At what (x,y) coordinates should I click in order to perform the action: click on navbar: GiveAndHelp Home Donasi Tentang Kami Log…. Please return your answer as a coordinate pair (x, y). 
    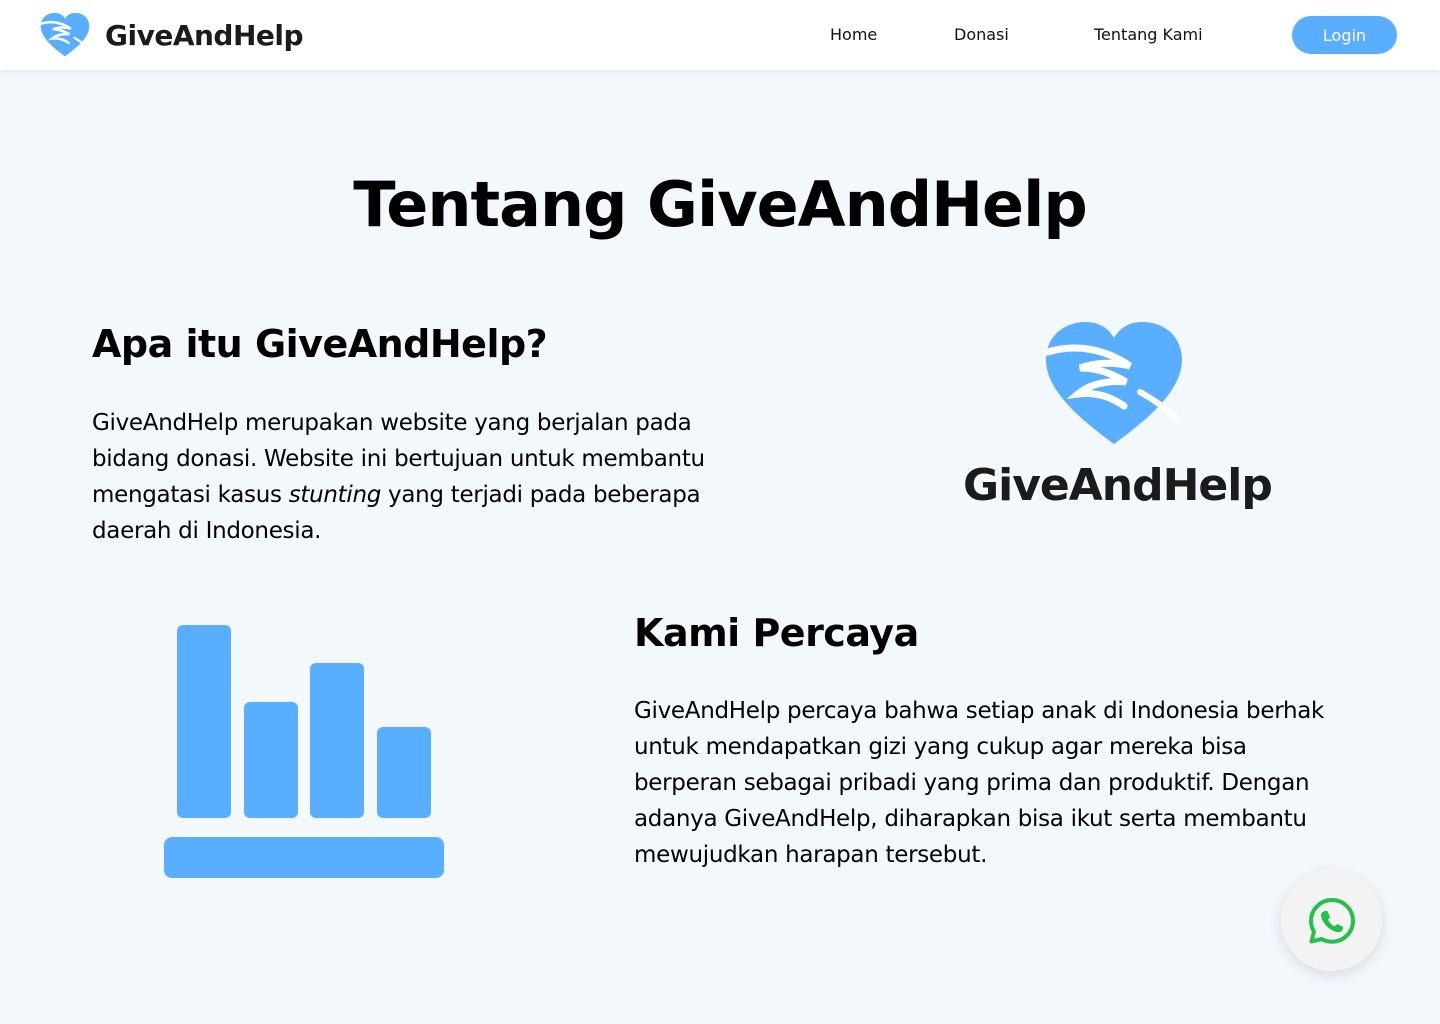
    Looking at the image, I should click on (720, 35).